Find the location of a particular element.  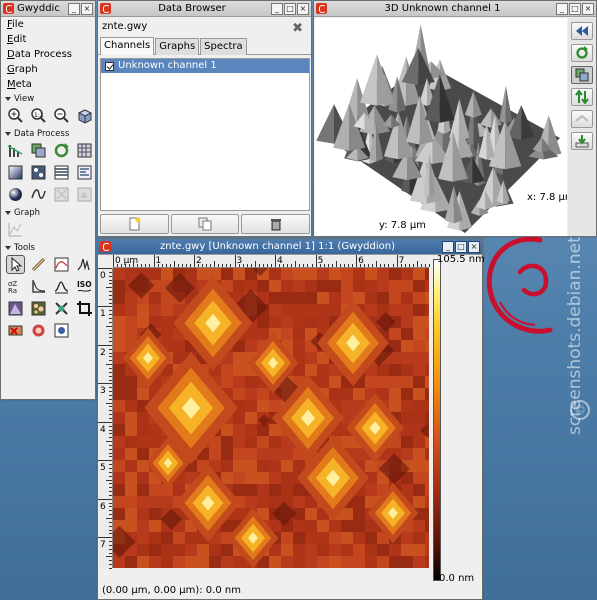

channel-visible-checkbox is located at coordinates (109, 66).